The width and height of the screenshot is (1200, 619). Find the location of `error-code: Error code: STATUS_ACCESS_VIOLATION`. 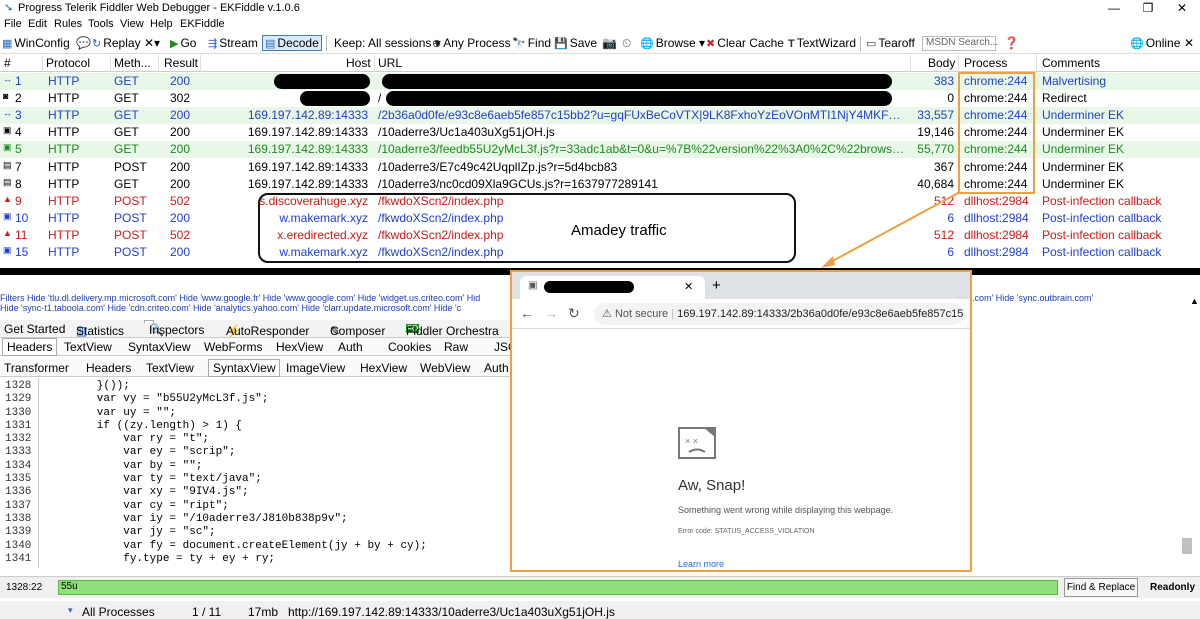

error-code: Error code: STATUS_ACCESS_VIOLATION is located at coordinates (746, 531).